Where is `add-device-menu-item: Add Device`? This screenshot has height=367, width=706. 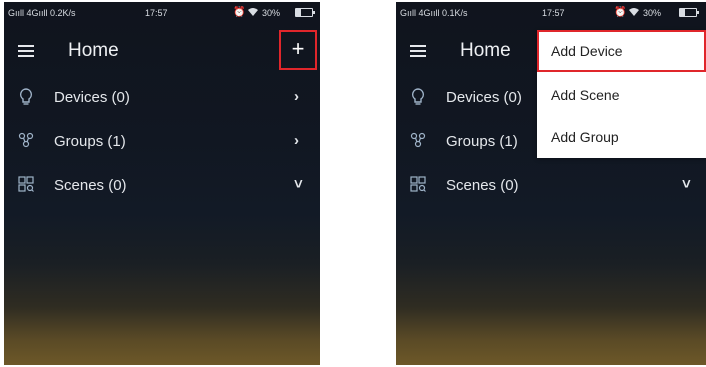 add-device-menu-item: Add Device is located at coordinates (621, 51).